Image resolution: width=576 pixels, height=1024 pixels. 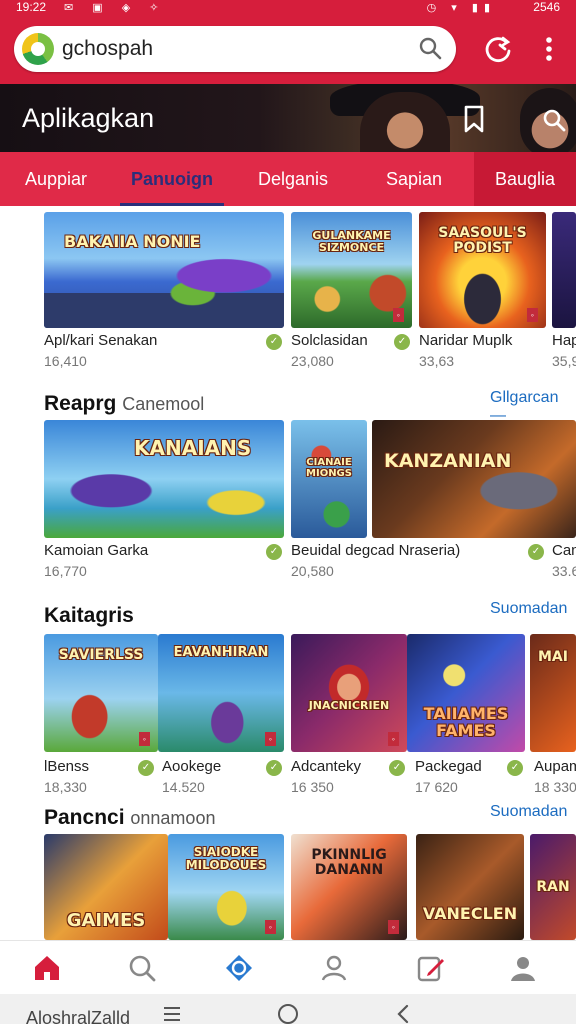 What do you see at coordinates (89, 615) in the screenshot?
I see `section-title: Kaitagris` at bounding box center [89, 615].